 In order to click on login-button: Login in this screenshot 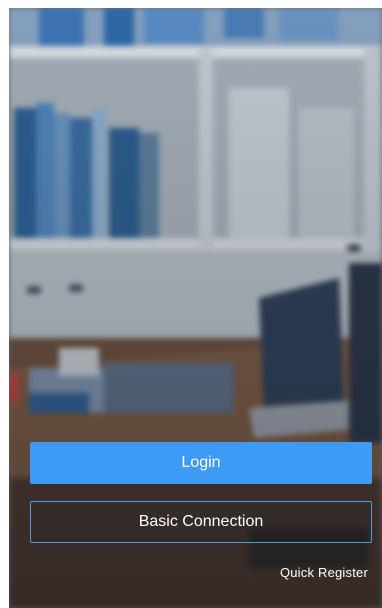, I will do `click(201, 463)`.